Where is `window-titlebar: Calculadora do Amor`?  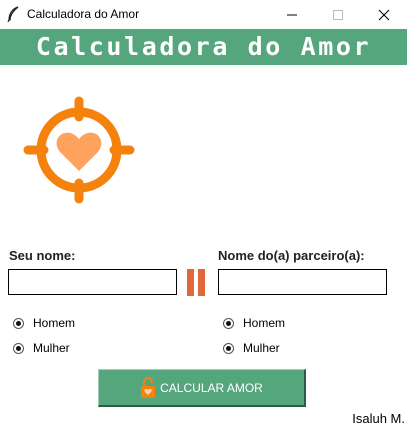
window-titlebar: Calculadora do Amor is located at coordinates (203, 14).